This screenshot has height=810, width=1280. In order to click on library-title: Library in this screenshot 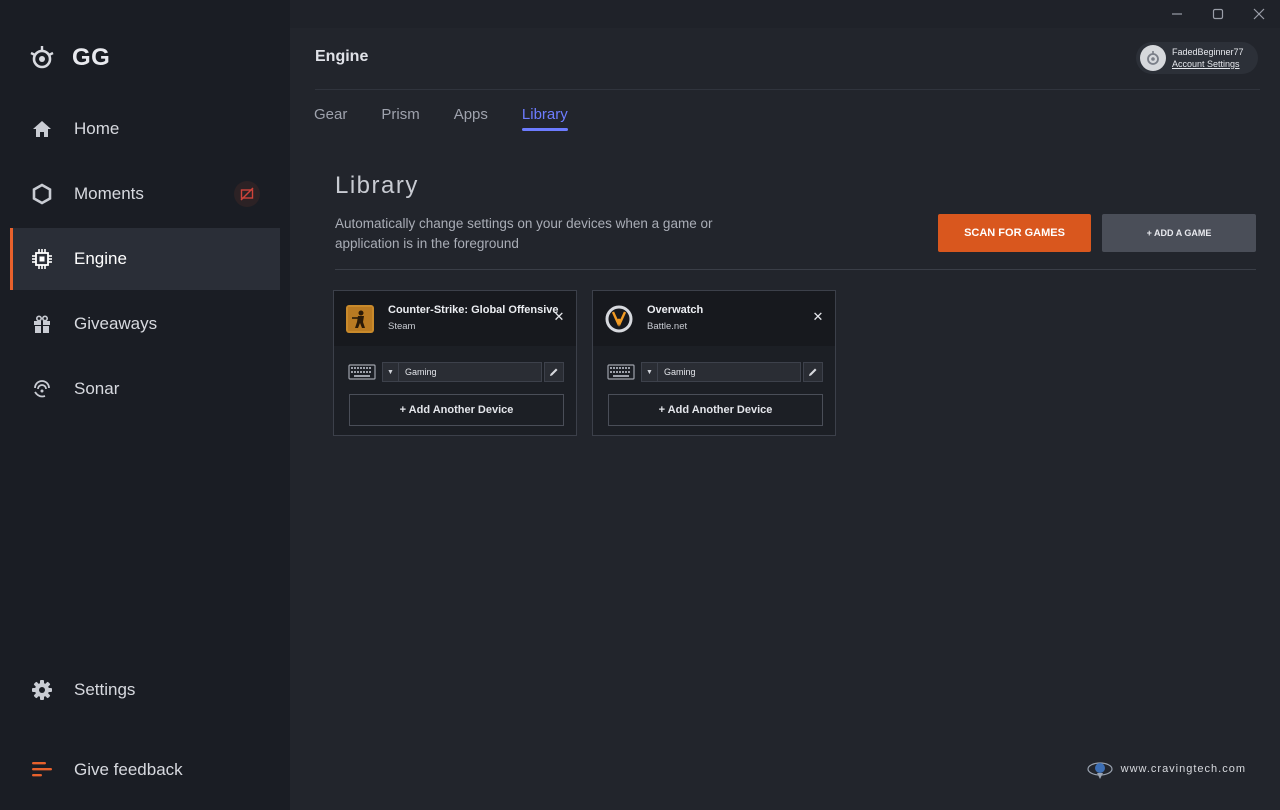, I will do `click(377, 185)`.